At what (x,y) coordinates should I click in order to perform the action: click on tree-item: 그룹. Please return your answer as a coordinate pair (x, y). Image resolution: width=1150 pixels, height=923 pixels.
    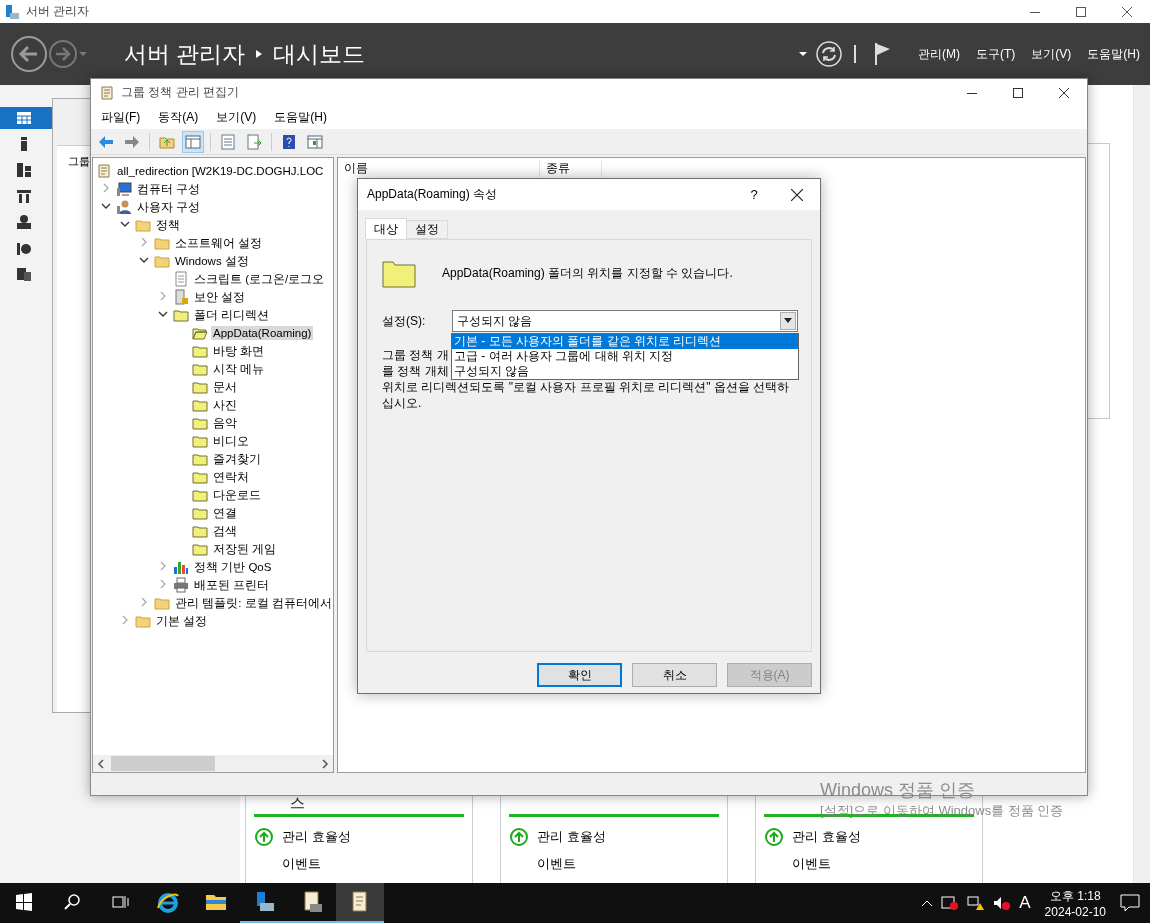
    Looking at the image, I should click on (79, 161).